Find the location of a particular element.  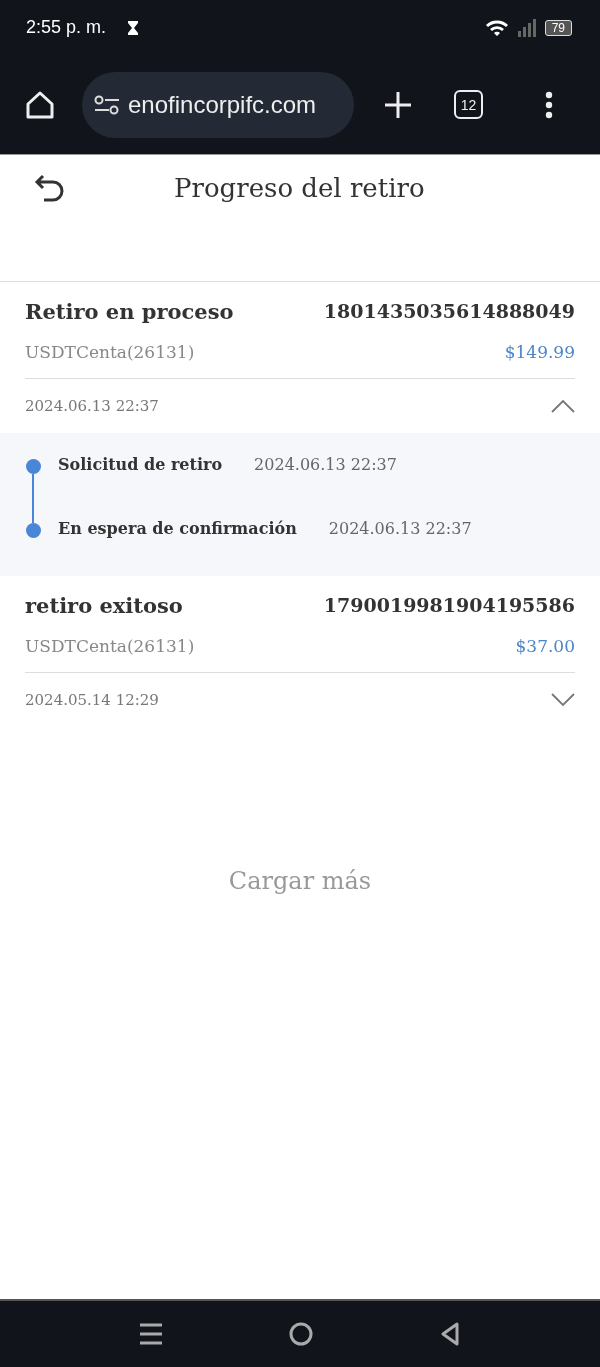

back-button-icon is located at coordinates (450, 1334).